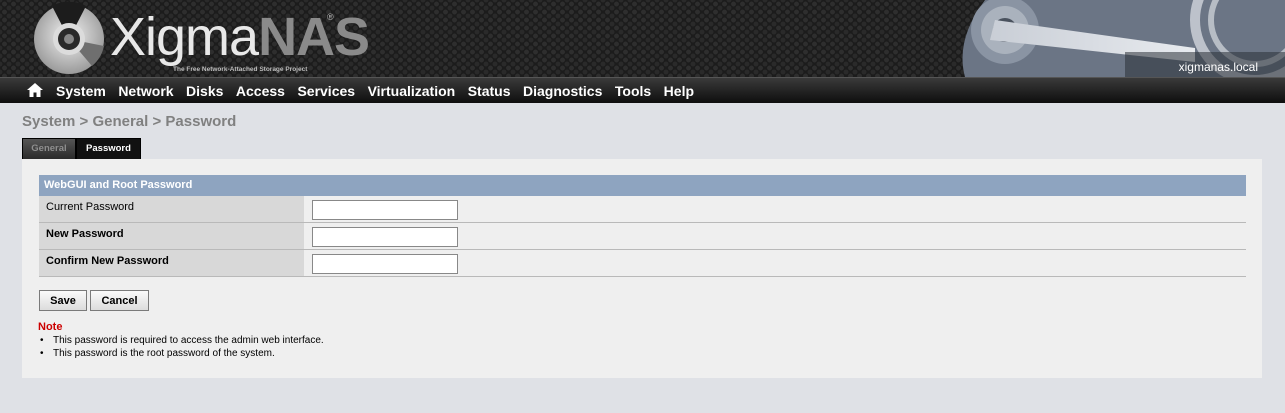  Describe the element at coordinates (50, 327) in the screenshot. I see `note-title: Note` at that location.